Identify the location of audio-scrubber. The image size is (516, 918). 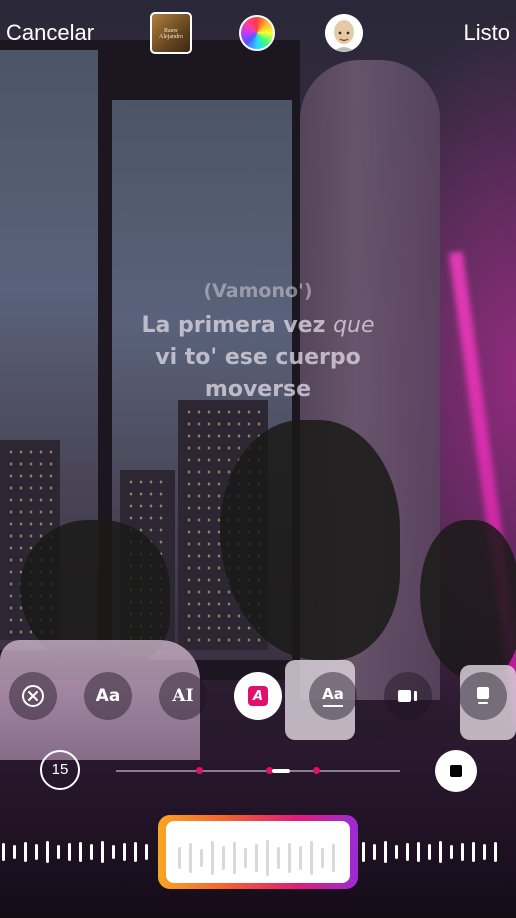
(258, 852).